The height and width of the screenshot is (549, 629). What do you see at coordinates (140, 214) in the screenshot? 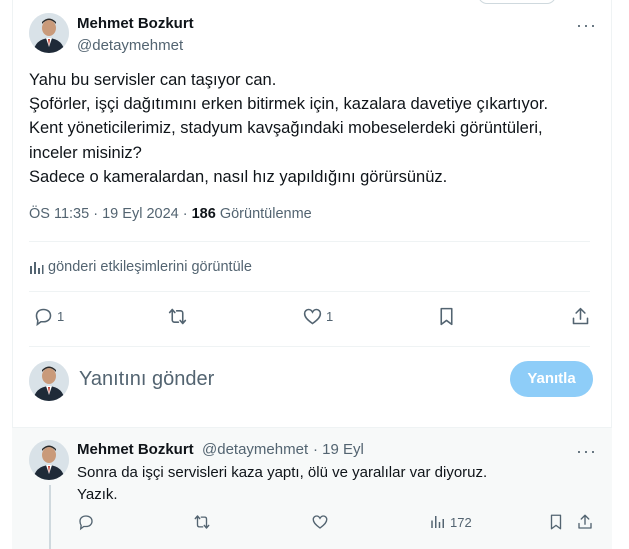
I see `tweet-date: 19 Eyl 2024` at bounding box center [140, 214].